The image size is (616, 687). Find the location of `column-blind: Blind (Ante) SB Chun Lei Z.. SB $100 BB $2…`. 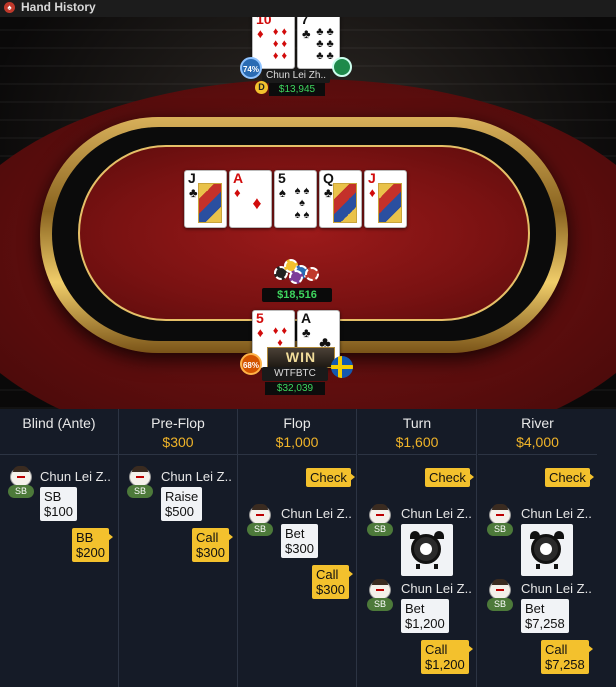

column-blind: Blind (Ante) SB Chun Lei Z.. SB $100 BB $2… is located at coordinates (59, 548).